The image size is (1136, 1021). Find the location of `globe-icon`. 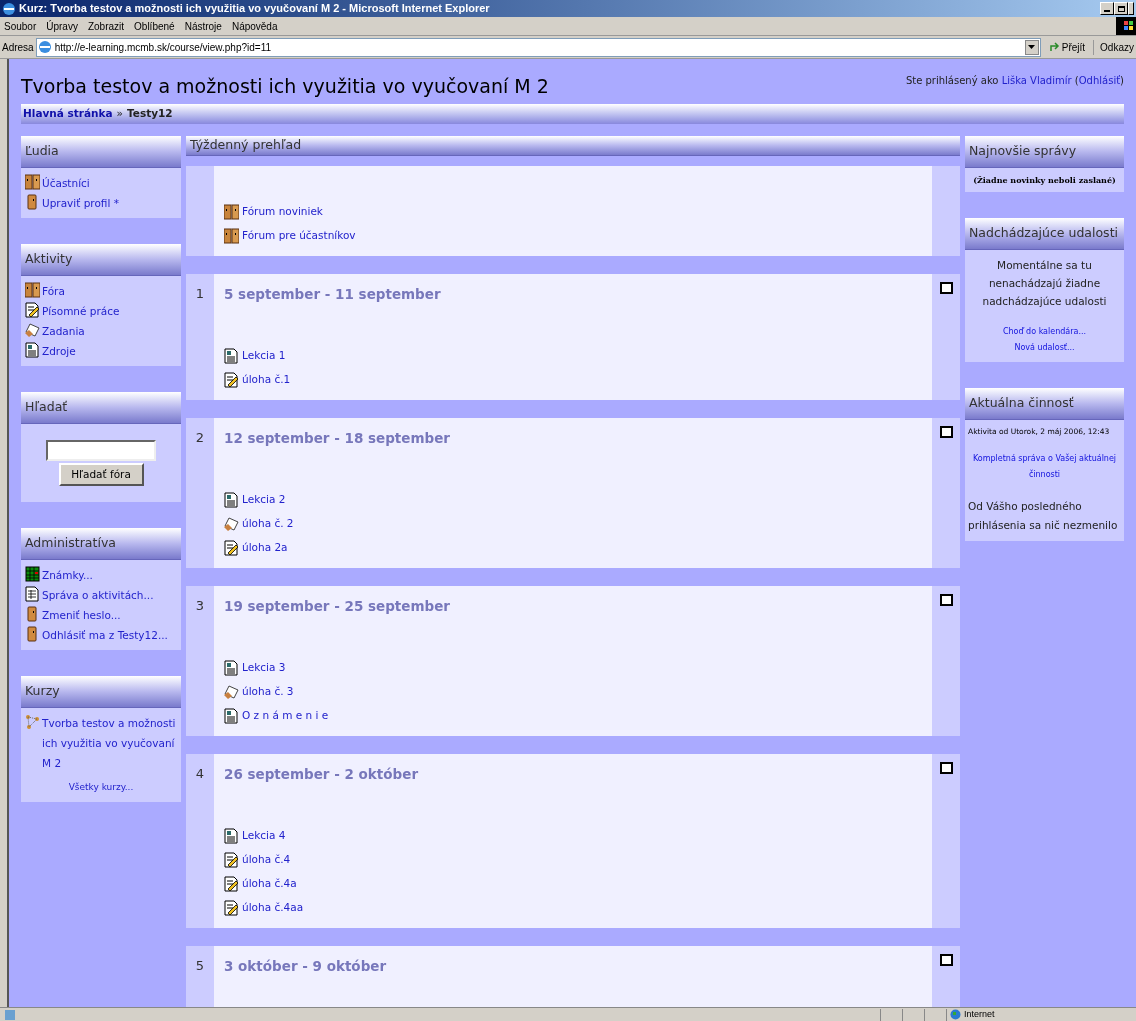

globe-icon is located at coordinates (955, 1014).